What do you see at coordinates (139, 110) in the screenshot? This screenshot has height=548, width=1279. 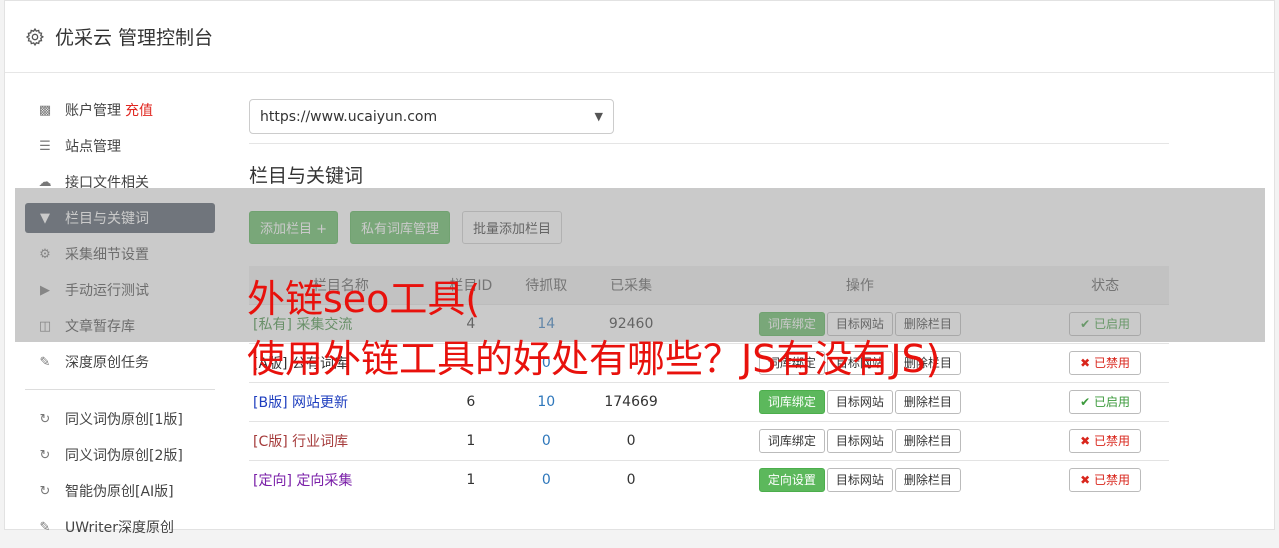 I see `recharge-link: 充值` at bounding box center [139, 110].